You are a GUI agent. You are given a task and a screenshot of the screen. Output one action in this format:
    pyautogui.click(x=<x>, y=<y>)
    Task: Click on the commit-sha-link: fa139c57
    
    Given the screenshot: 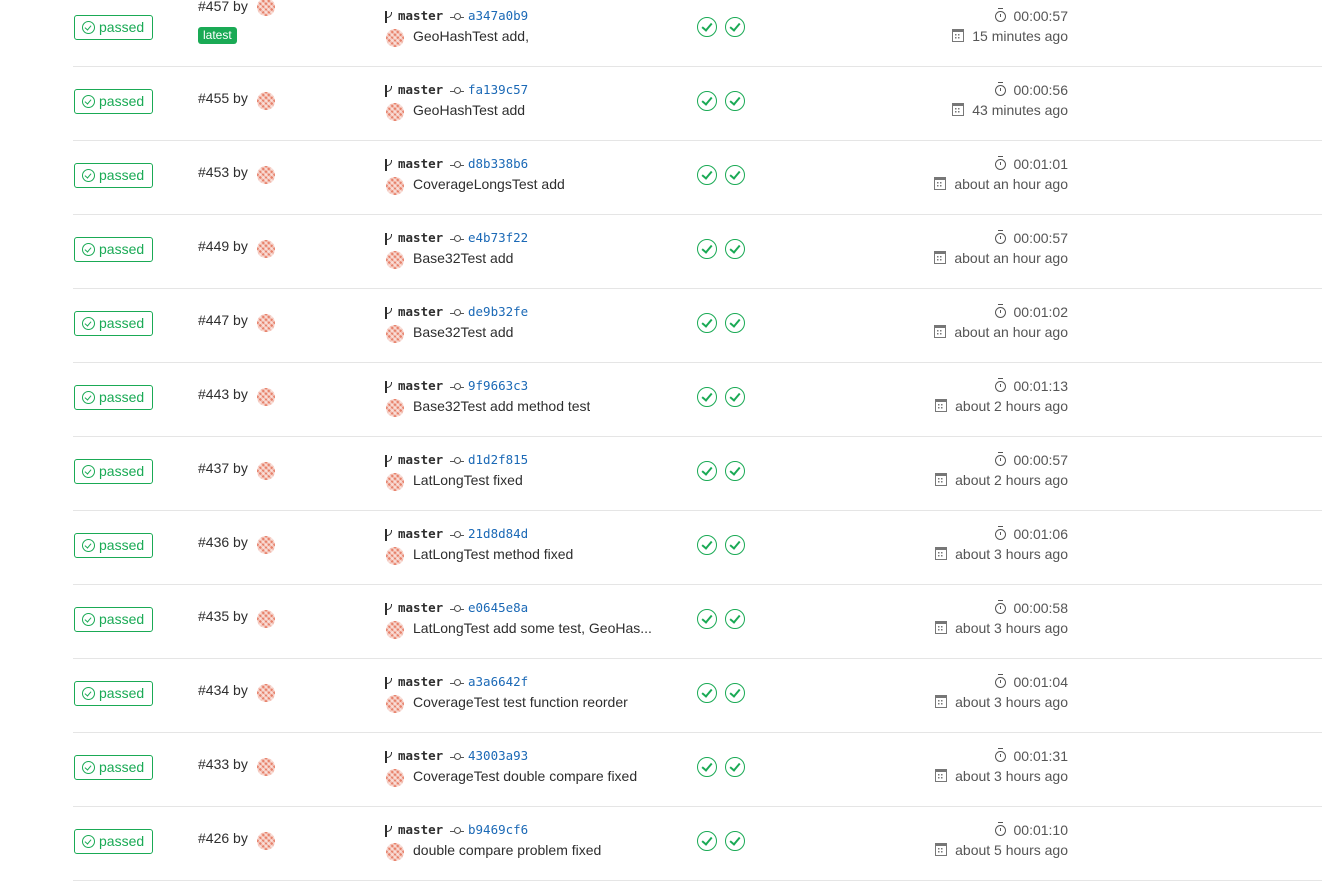 What is the action you would take?
    pyautogui.click(x=498, y=89)
    